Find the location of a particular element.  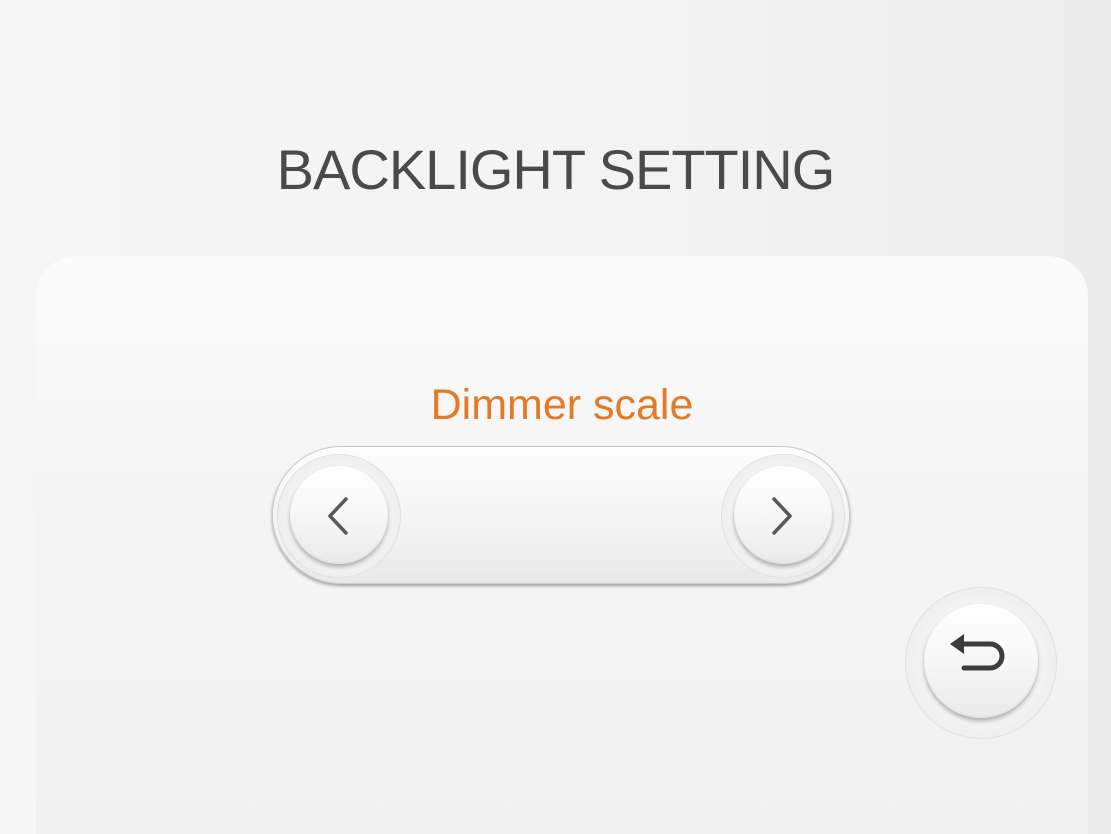

chevron-left-icon is located at coordinates (338, 516).